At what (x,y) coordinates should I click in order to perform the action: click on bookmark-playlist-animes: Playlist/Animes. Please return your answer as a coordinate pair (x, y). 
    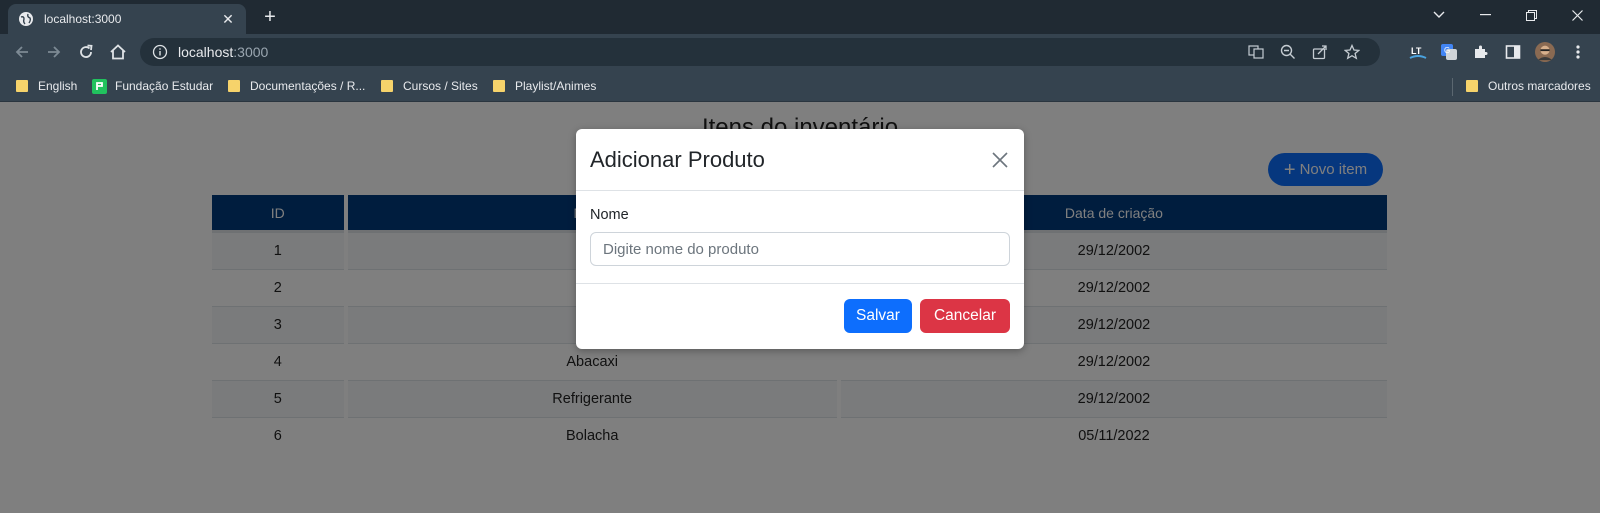
    Looking at the image, I should click on (544, 86).